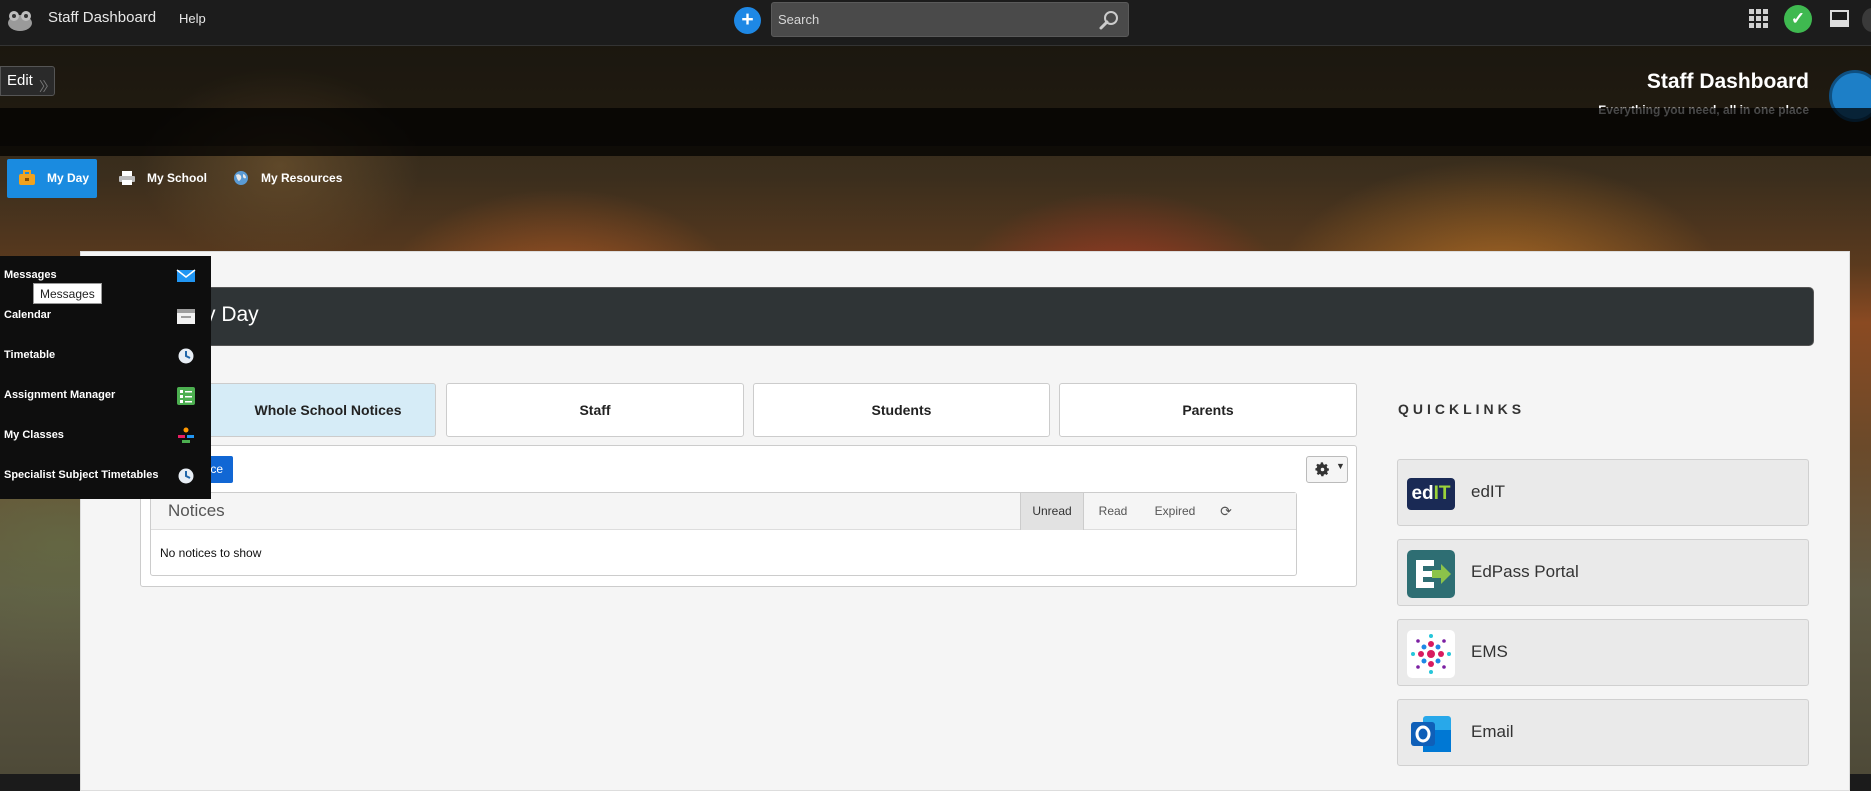  Describe the element at coordinates (1175, 511) in the screenshot. I see `filter-expired: Expired` at that location.